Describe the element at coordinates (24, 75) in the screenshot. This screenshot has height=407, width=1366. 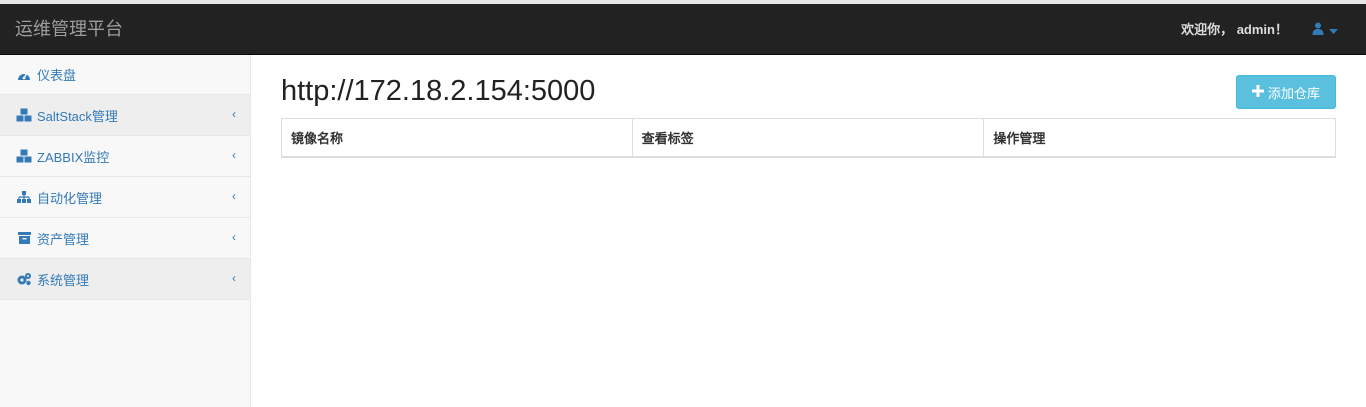
I see `dashboard-icon` at that location.